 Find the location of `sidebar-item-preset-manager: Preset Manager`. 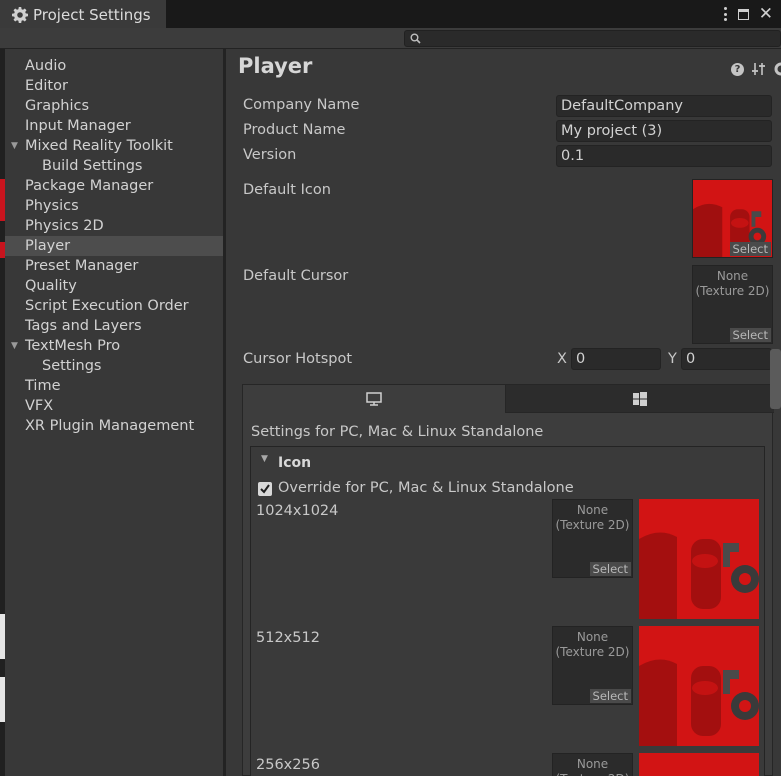

sidebar-item-preset-manager: Preset Manager is located at coordinates (114, 266).